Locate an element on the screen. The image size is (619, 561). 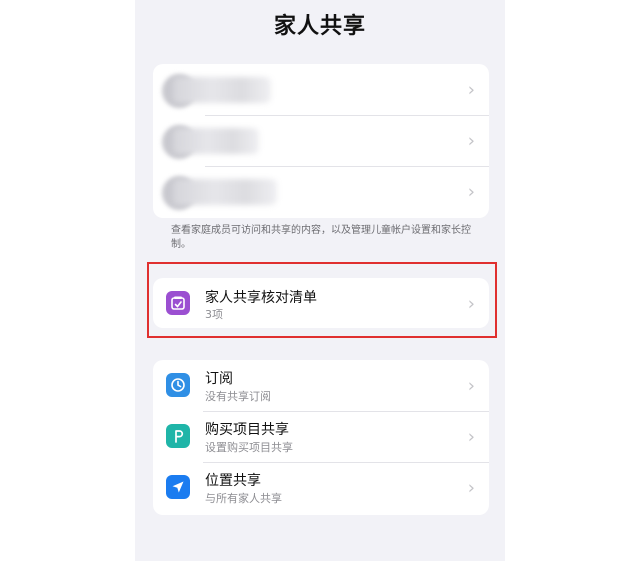
subscription-icon is located at coordinates (178, 385).